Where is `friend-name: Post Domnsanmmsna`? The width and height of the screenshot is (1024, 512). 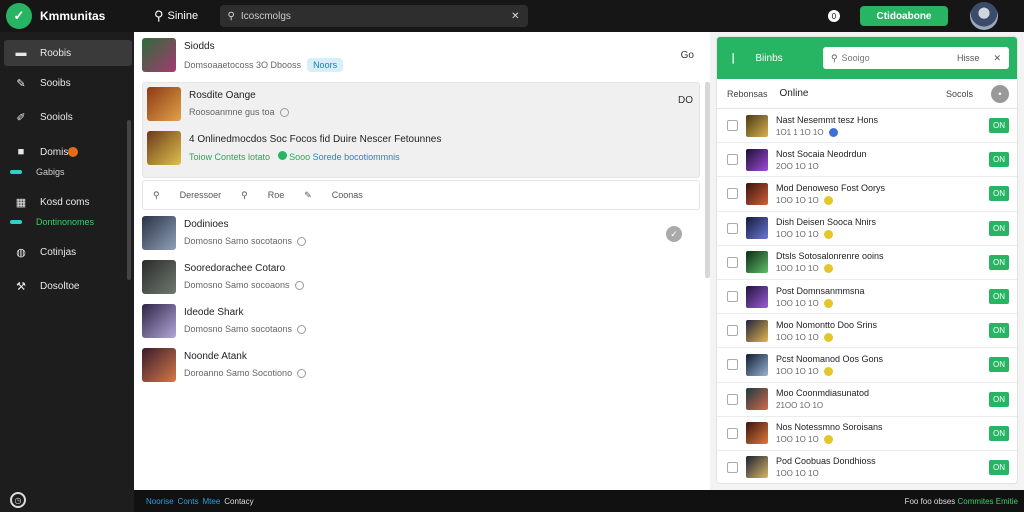 friend-name: Post Domnsanmmsna is located at coordinates (820, 290).